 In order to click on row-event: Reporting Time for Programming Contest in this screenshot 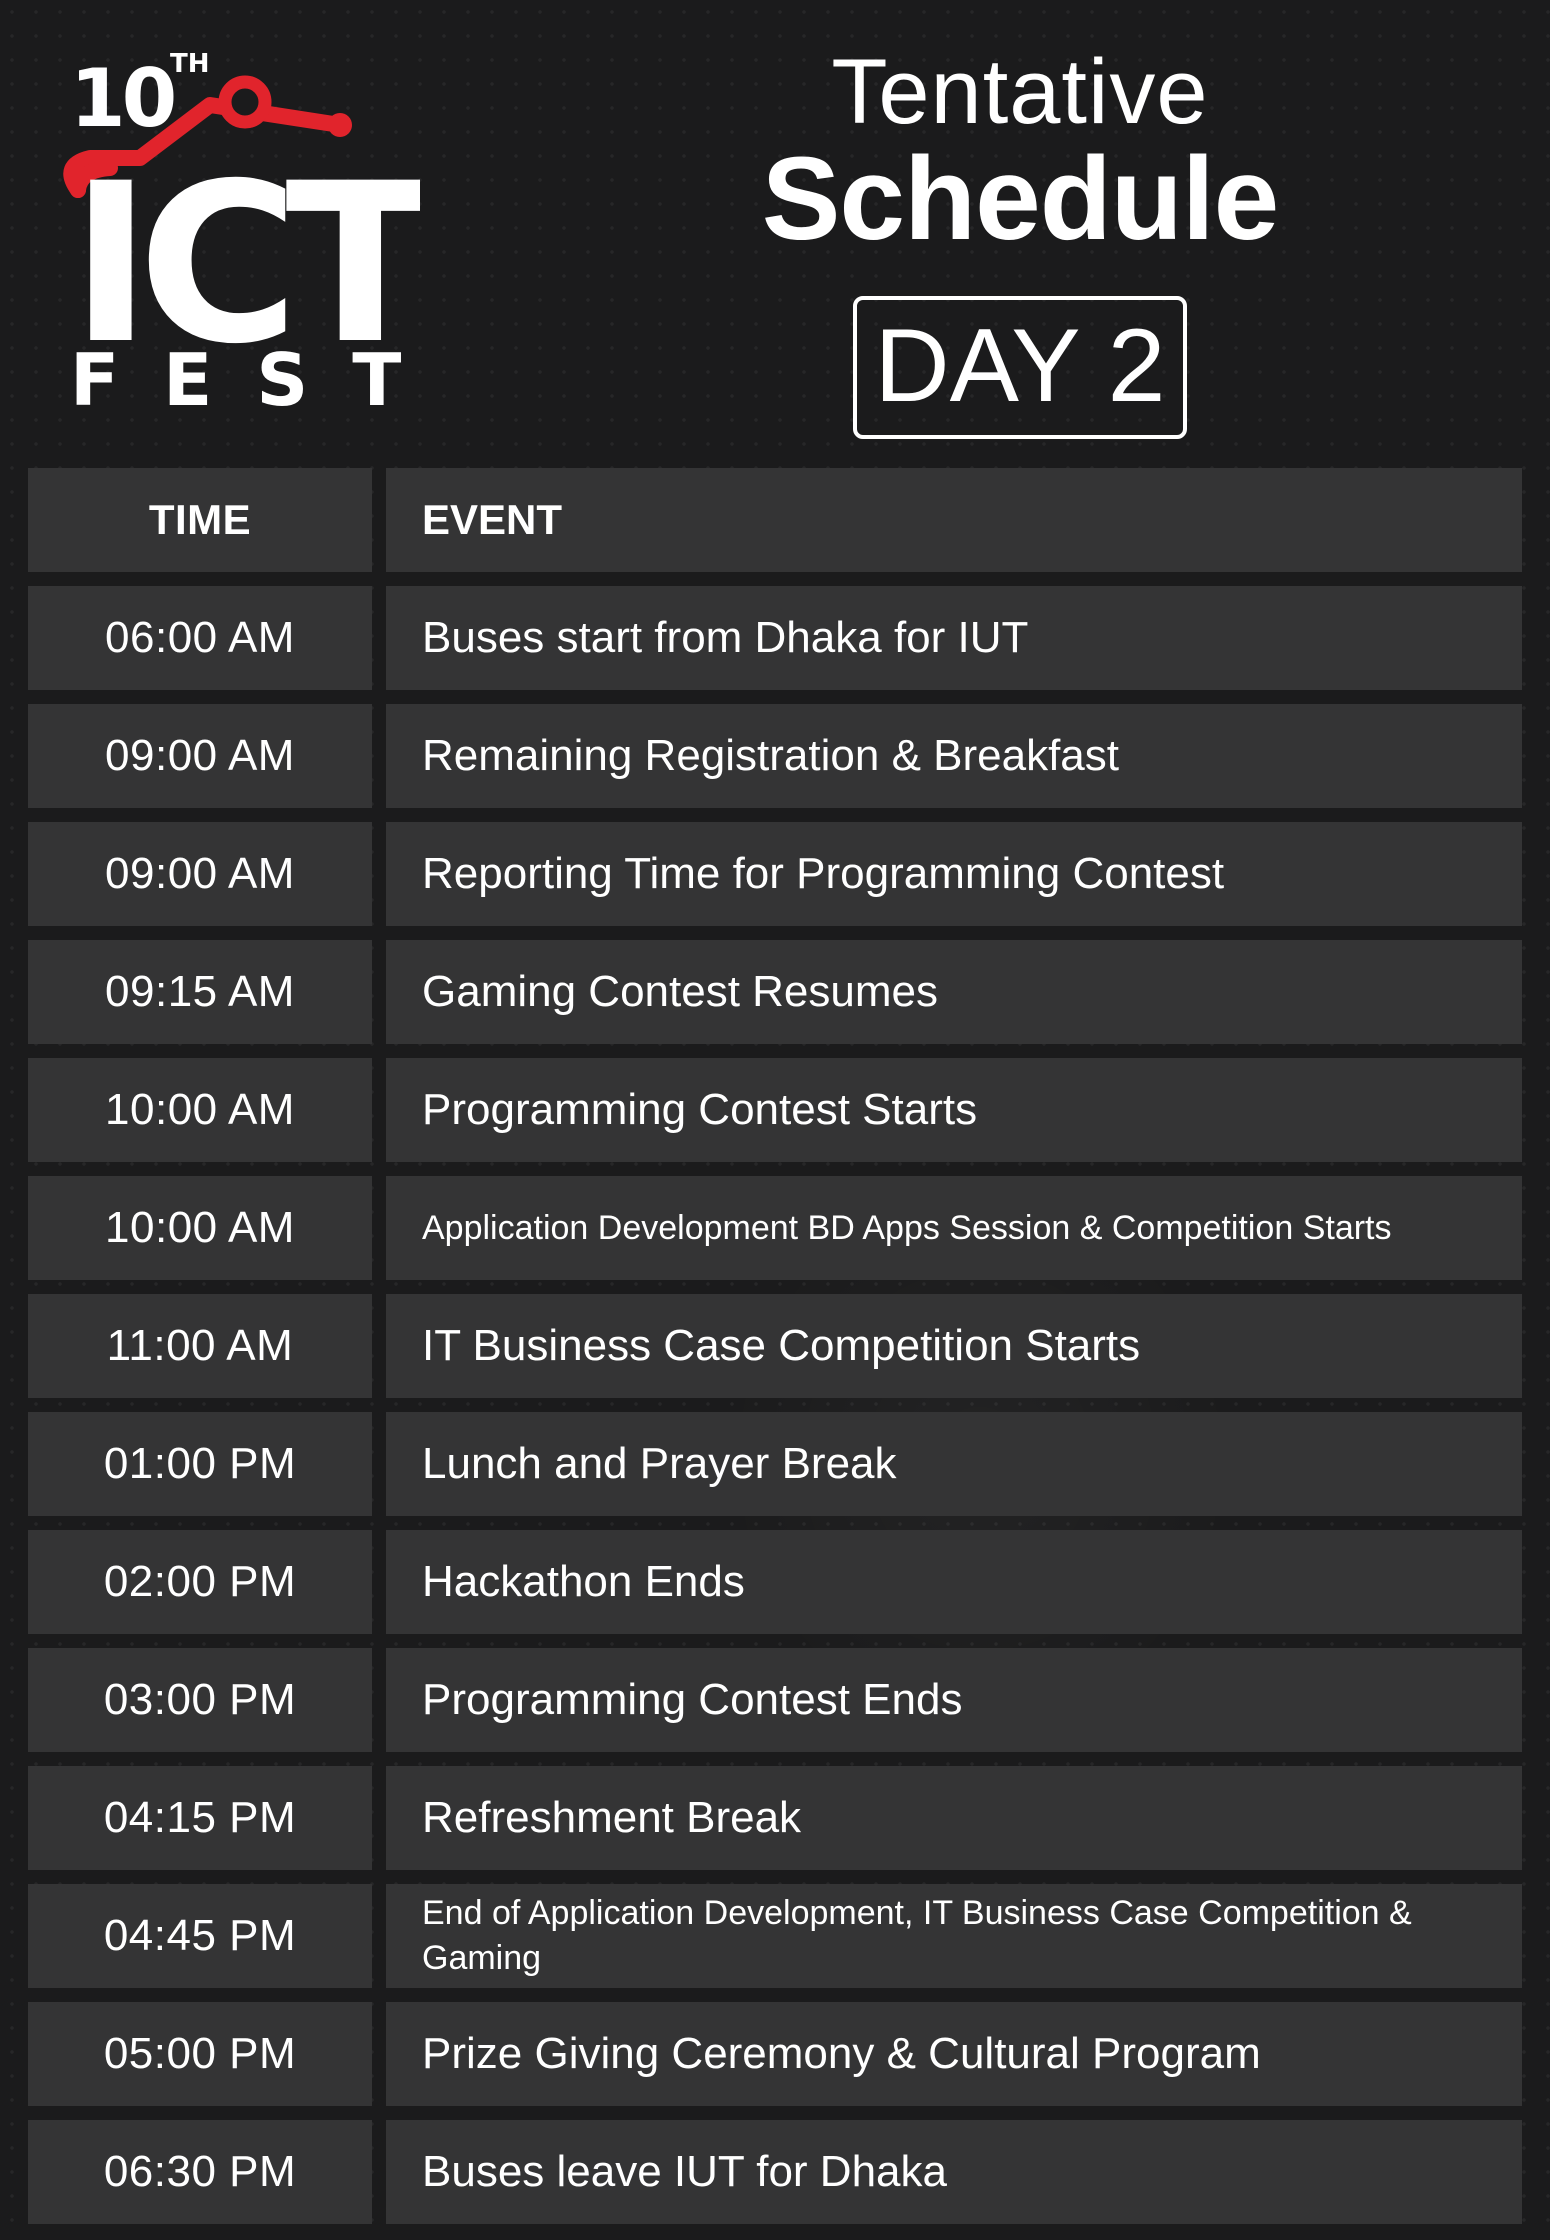, I will do `click(954, 874)`.